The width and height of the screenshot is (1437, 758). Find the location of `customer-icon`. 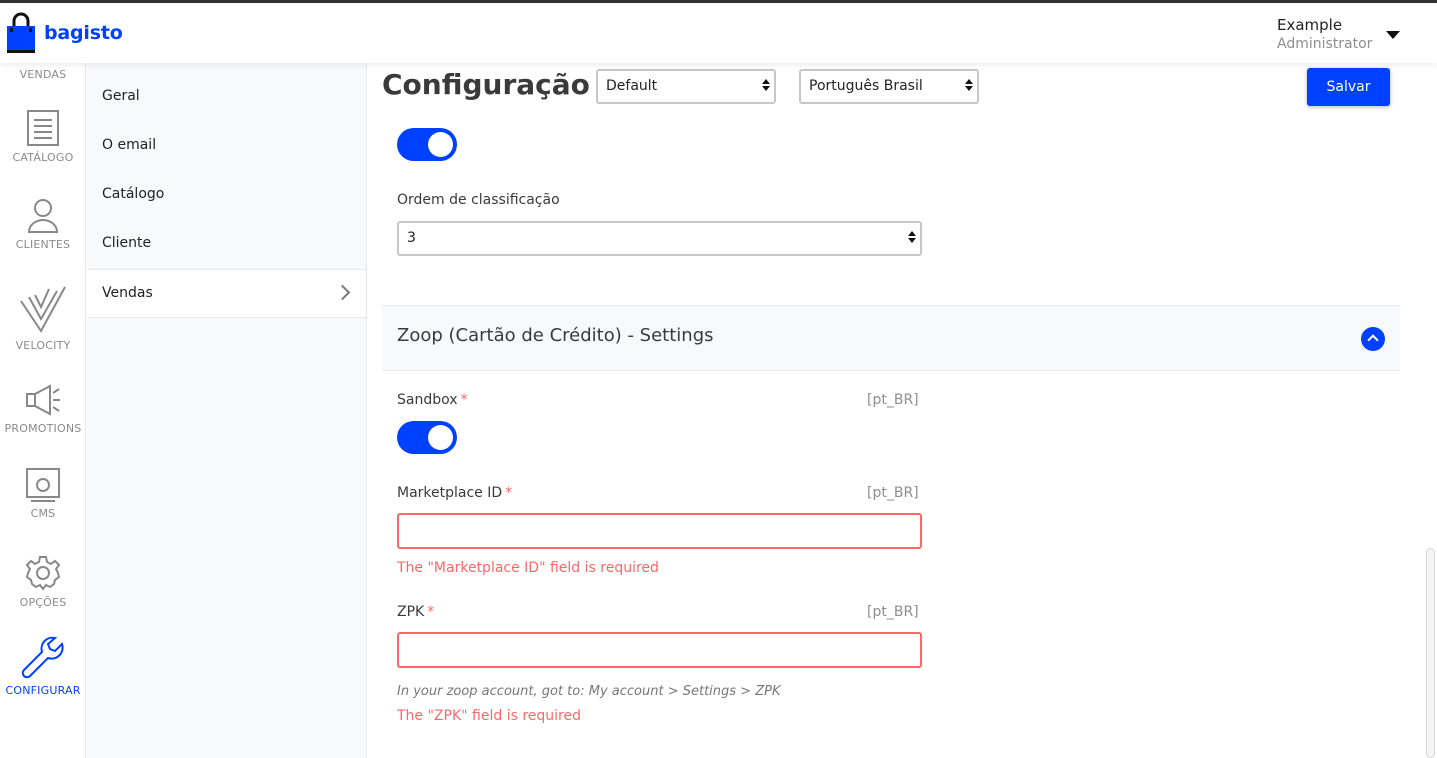

customer-icon is located at coordinates (43, 216).